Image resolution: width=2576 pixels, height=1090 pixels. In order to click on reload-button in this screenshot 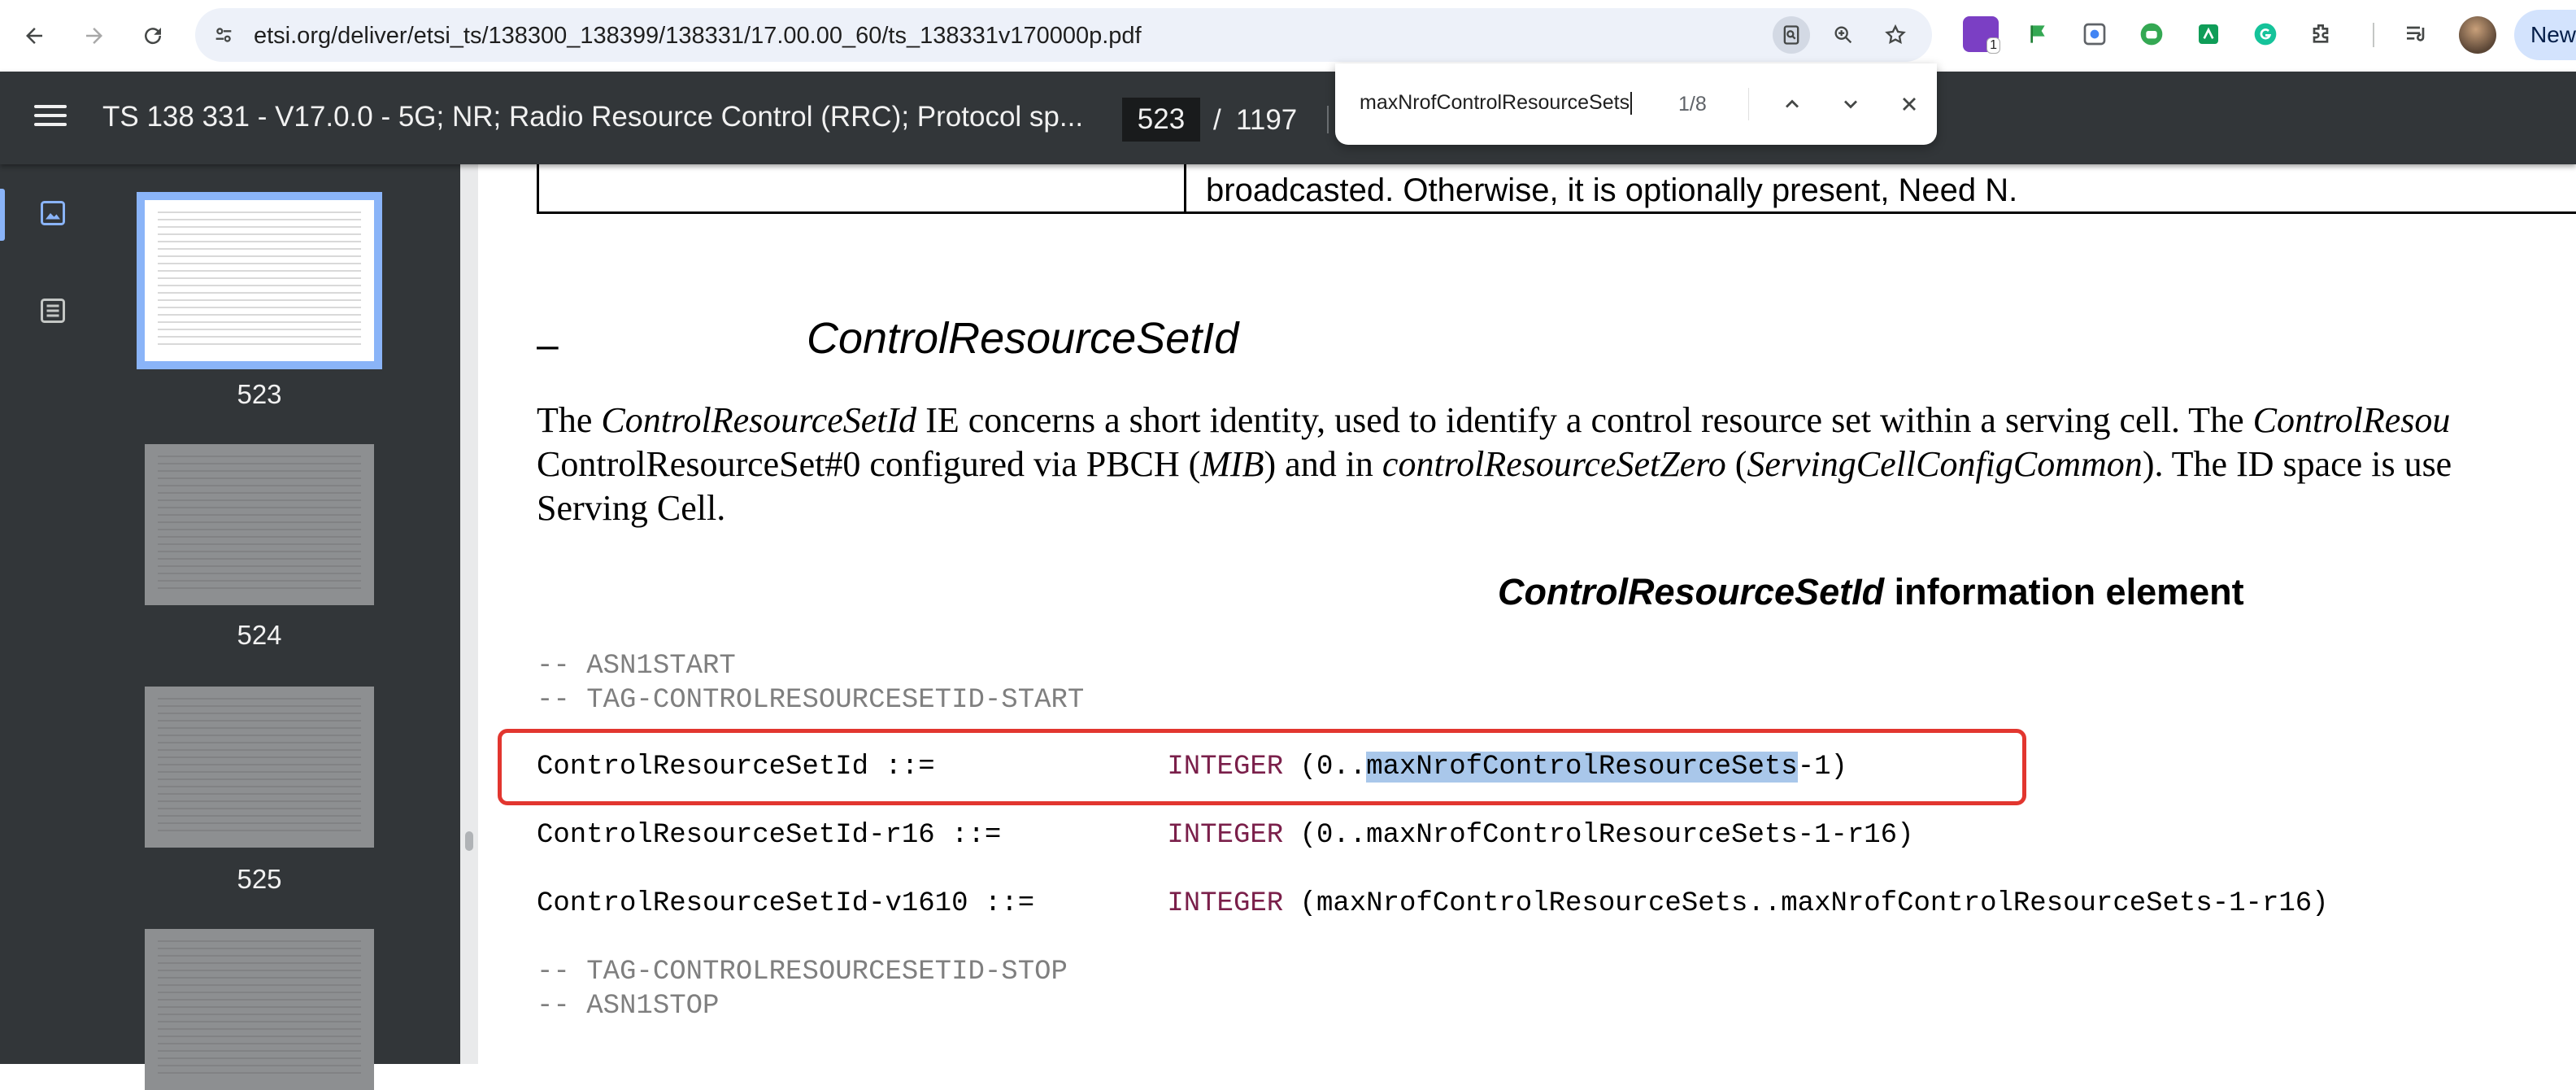, I will do `click(152, 35)`.